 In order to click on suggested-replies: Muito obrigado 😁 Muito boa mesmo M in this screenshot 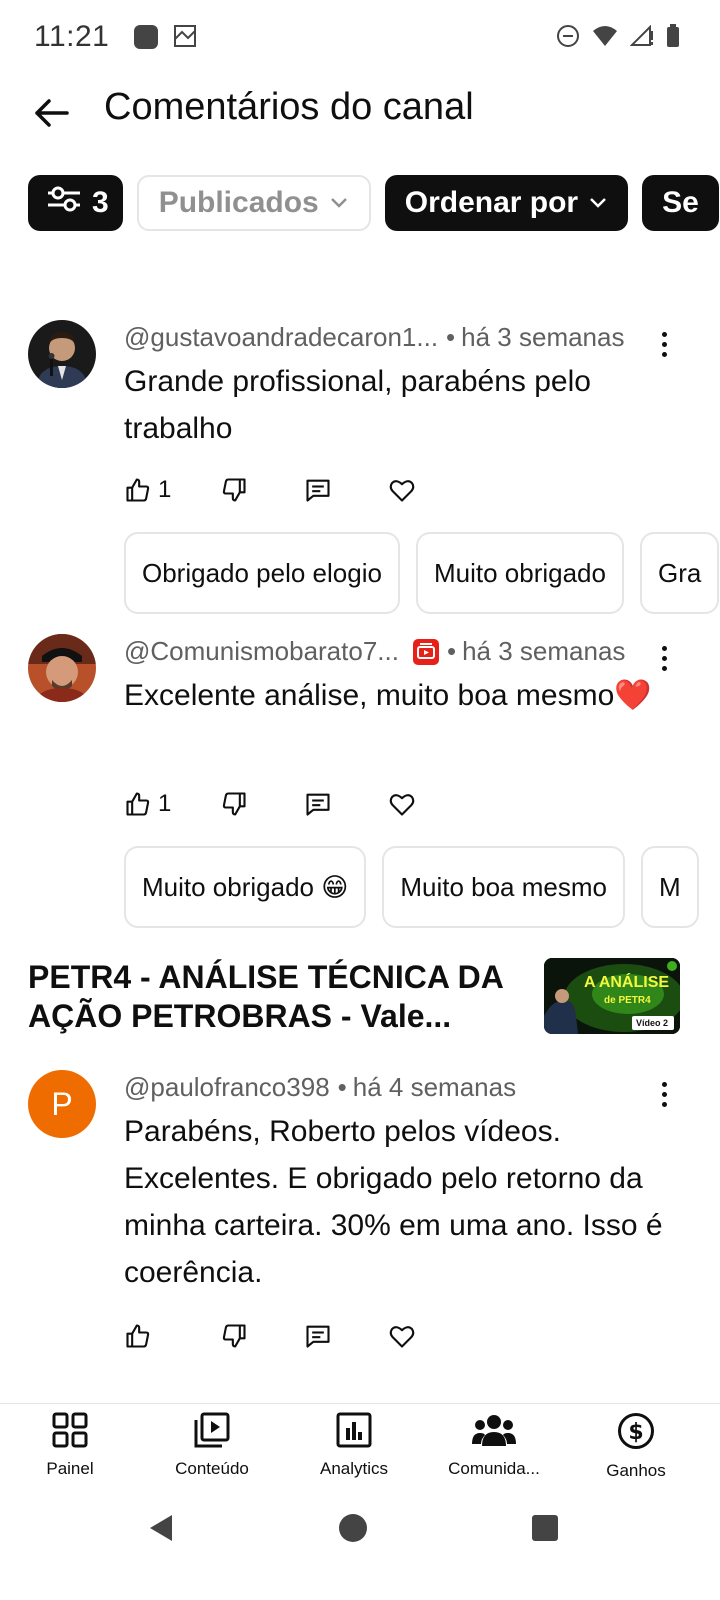, I will do `click(411, 887)`.